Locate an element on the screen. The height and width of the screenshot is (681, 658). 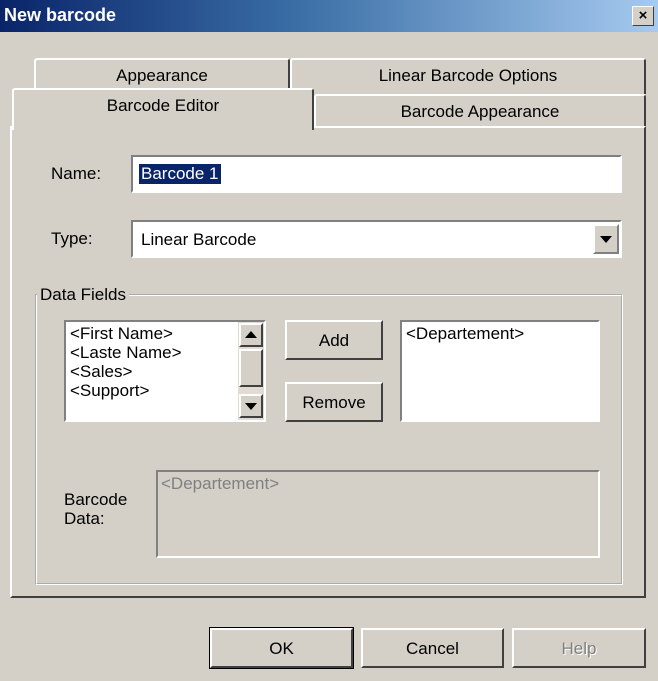
help-button: Help is located at coordinates (579, 648).